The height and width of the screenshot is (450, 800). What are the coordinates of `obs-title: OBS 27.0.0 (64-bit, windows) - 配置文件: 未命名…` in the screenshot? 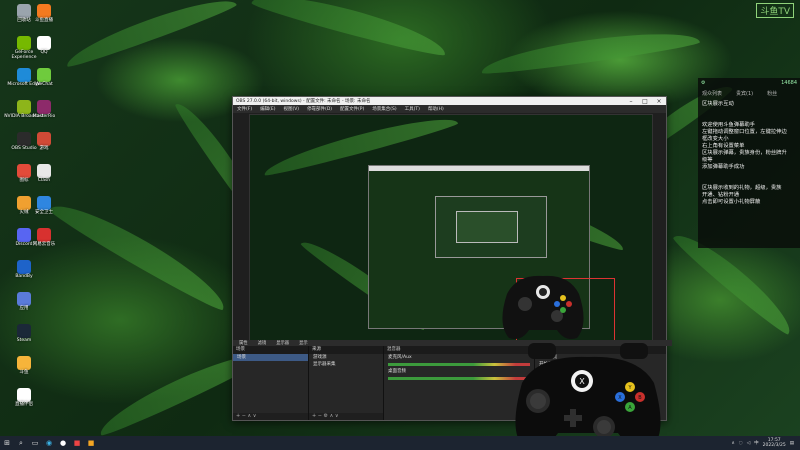 It's located at (303, 101).